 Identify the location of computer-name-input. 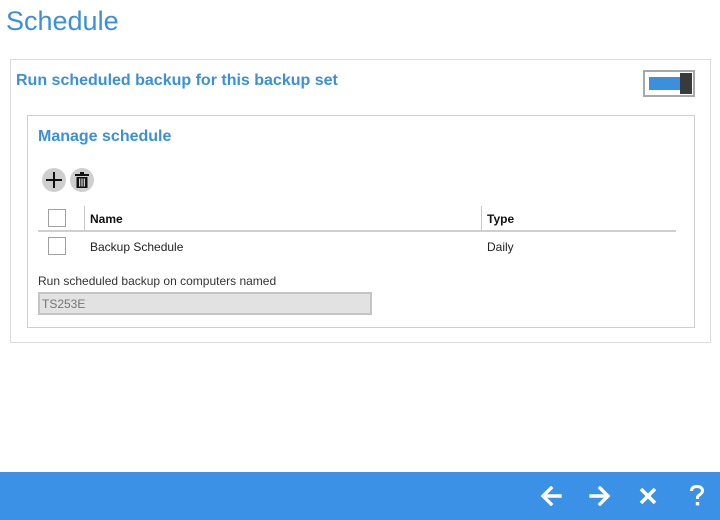
(205, 303).